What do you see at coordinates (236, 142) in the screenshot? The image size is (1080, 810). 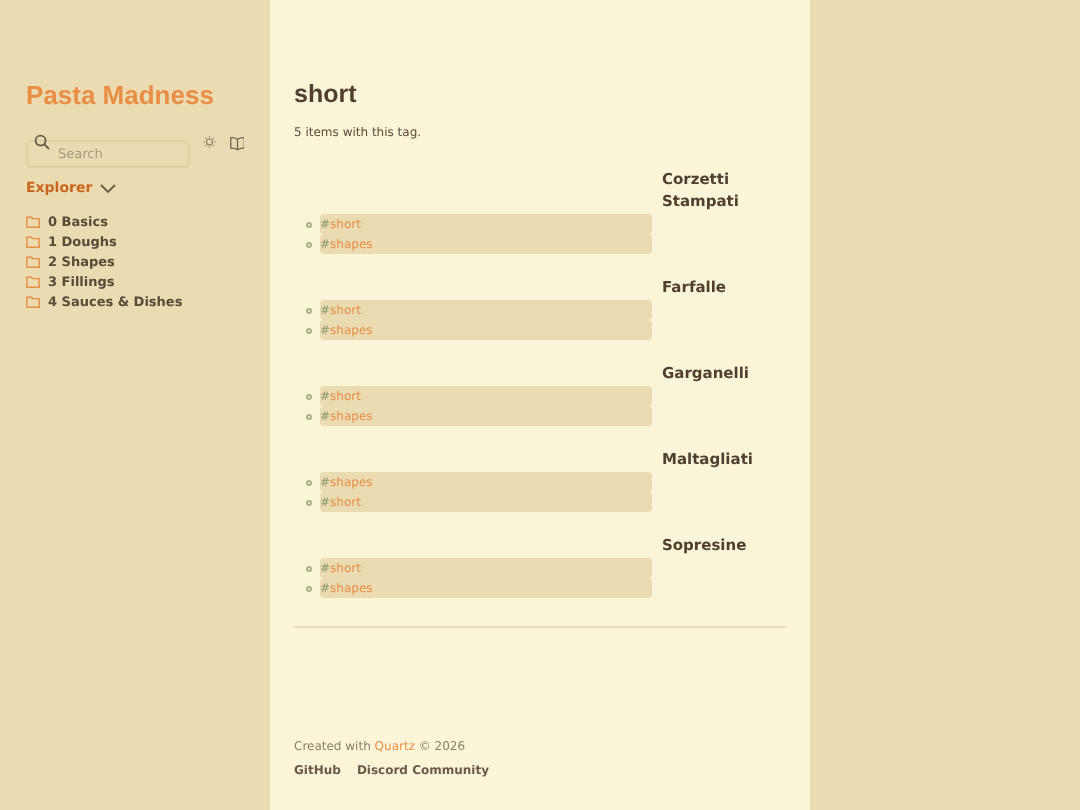 I see `book-icon` at bounding box center [236, 142].